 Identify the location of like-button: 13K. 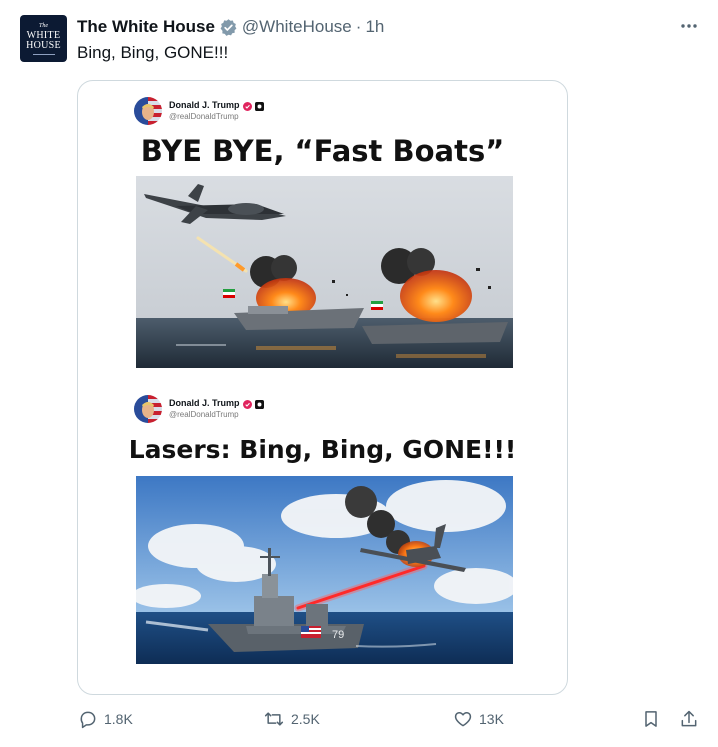
(478, 719).